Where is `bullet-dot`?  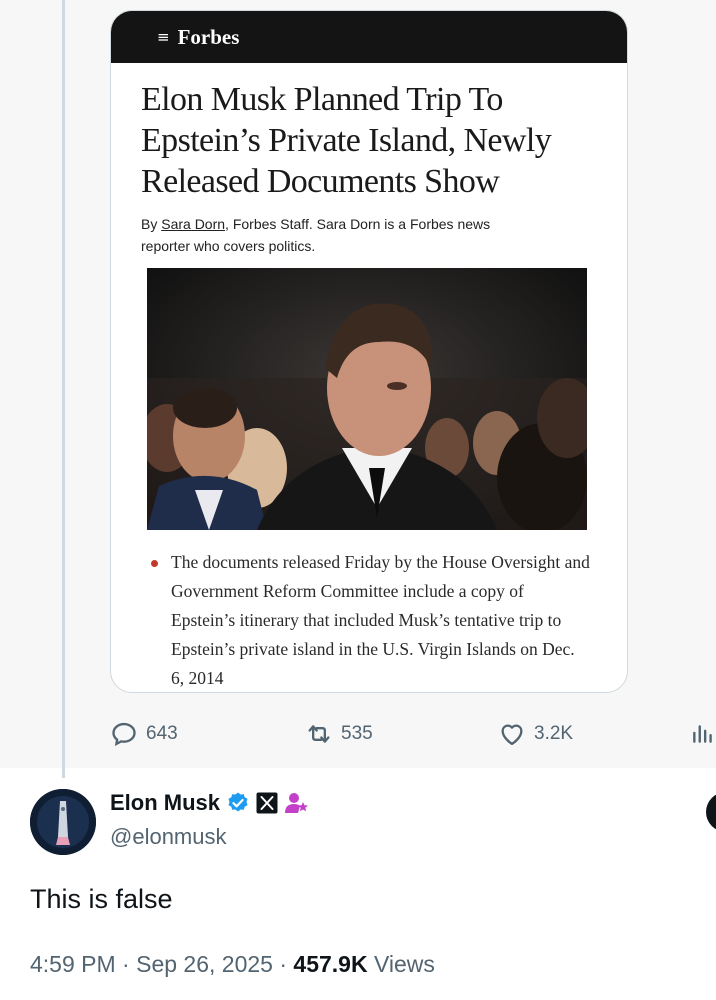 bullet-dot is located at coordinates (154, 563).